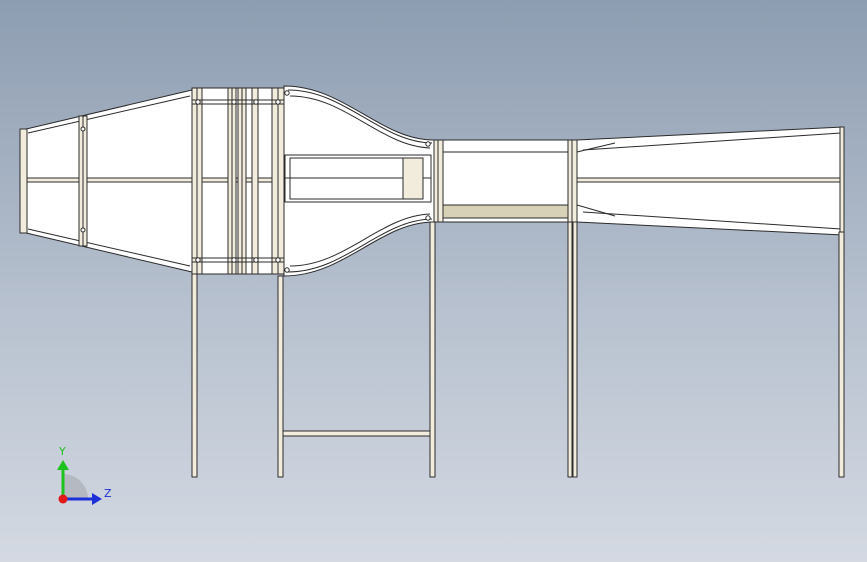 The height and width of the screenshot is (562, 867). What do you see at coordinates (505, 181) in the screenshot?
I see `test-section` at bounding box center [505, 181].